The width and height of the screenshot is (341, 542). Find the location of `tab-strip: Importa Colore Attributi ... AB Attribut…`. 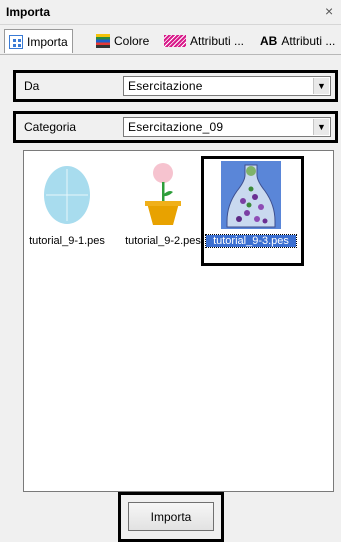

tab-strip: Importa Colore Attributi ... AB Attribut… is located at coordinates (170, 40).